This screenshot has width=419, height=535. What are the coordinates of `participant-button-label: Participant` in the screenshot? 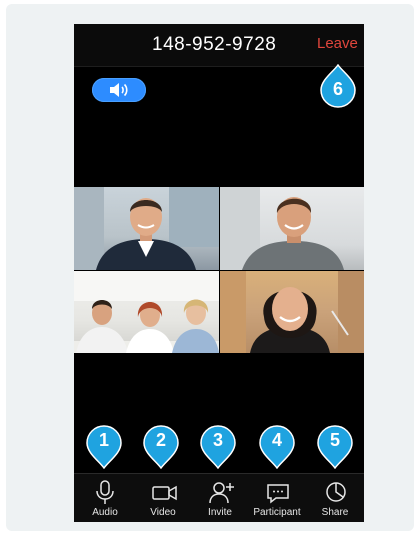 It's located at (277, 512).